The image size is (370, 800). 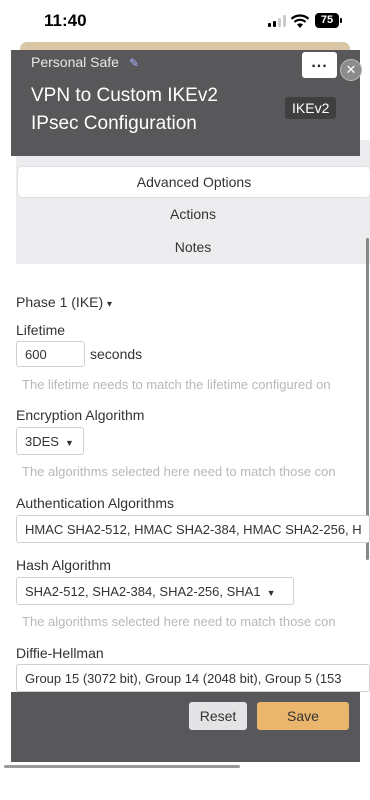 I want to click on tab-actions: Actions, so click(x=193, y=214).